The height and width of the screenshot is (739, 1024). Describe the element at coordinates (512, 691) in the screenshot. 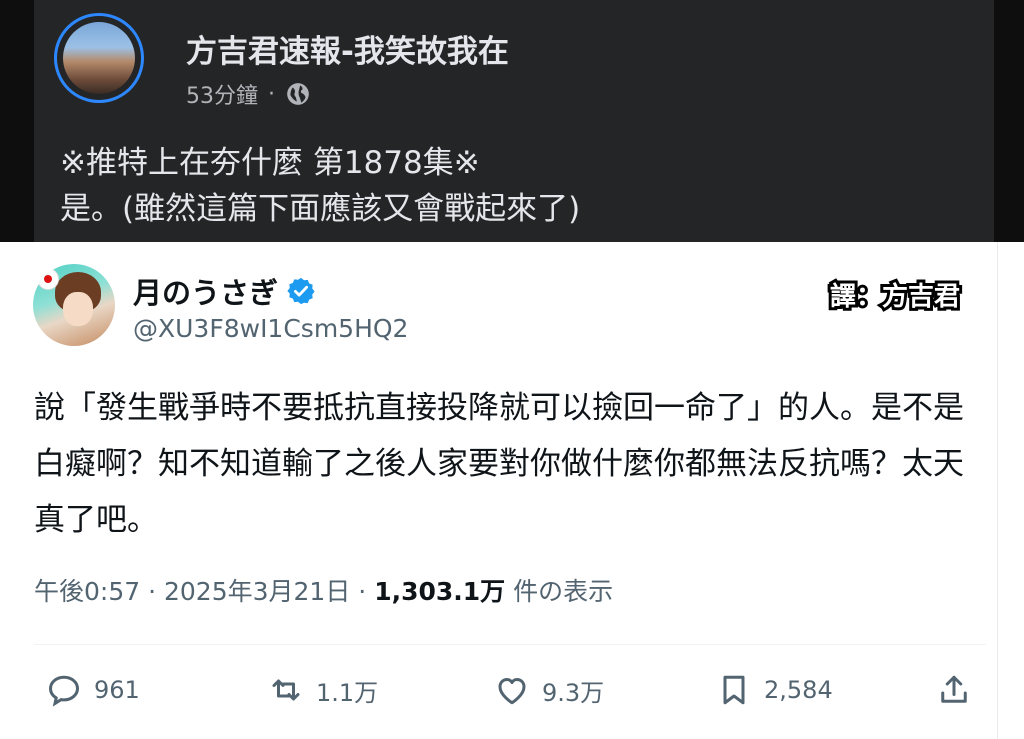

I see `heart-icon` at that location.